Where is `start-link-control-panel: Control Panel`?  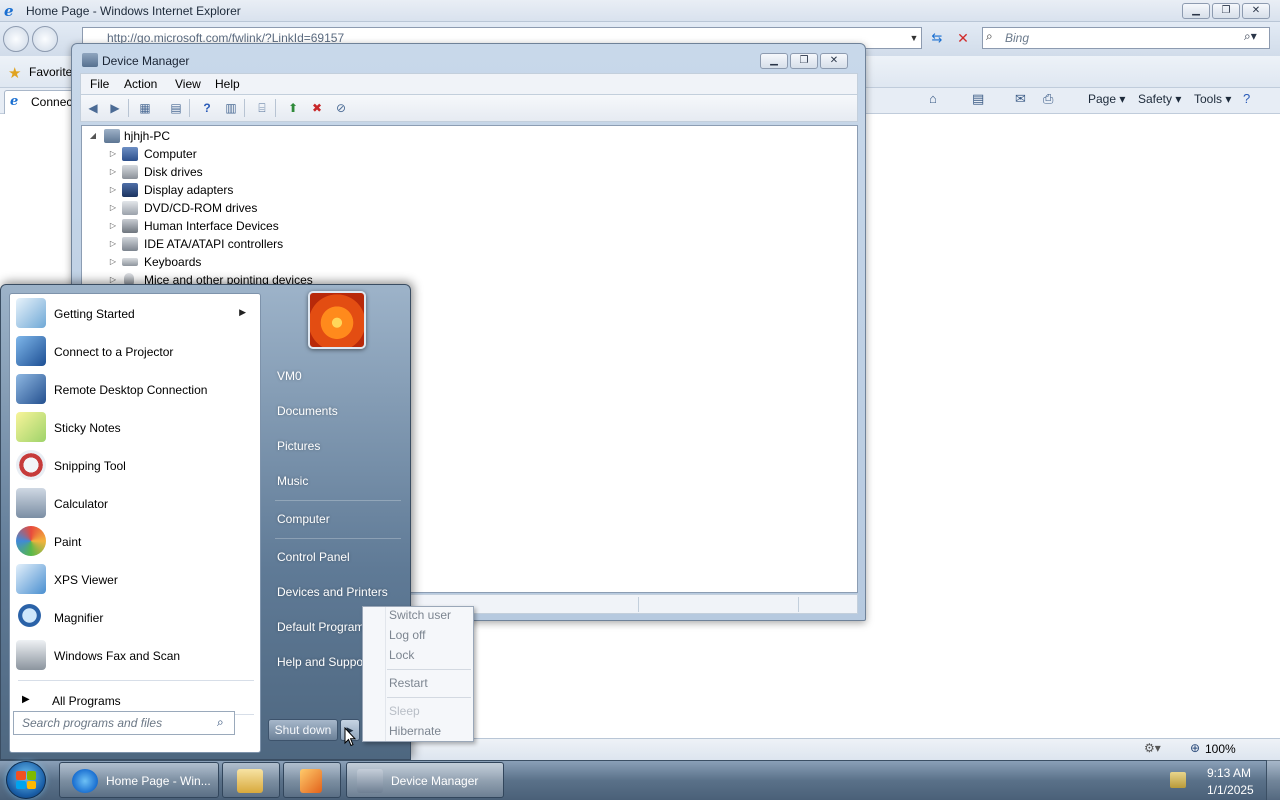 start-link-control-panel: Control Panel is located at coordinates (337, 557).